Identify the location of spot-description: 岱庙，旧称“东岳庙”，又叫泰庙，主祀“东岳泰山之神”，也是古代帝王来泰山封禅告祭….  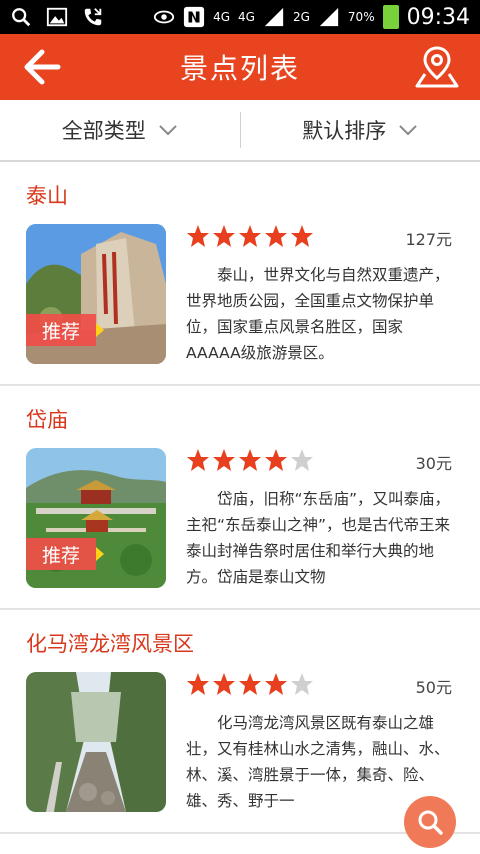
(318, 538).